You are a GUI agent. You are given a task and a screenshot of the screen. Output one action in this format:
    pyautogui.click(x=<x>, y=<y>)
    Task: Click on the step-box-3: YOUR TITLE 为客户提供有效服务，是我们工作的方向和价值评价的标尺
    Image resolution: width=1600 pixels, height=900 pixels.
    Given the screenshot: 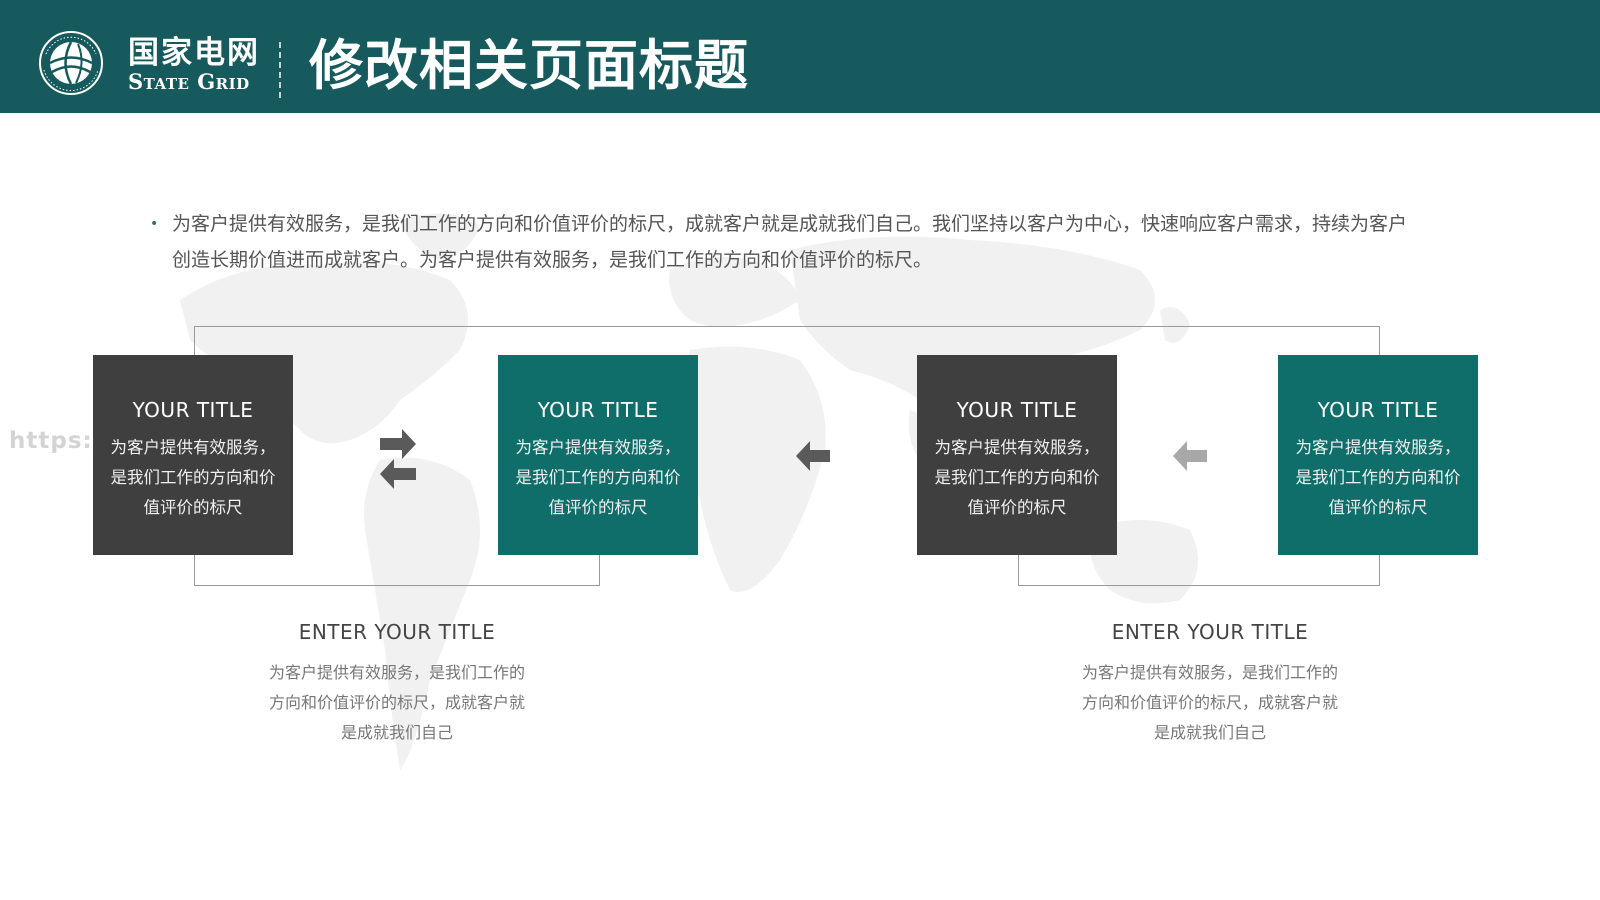 What is the action you would take?
    pyautogui.click(x=1017, y=455)
    